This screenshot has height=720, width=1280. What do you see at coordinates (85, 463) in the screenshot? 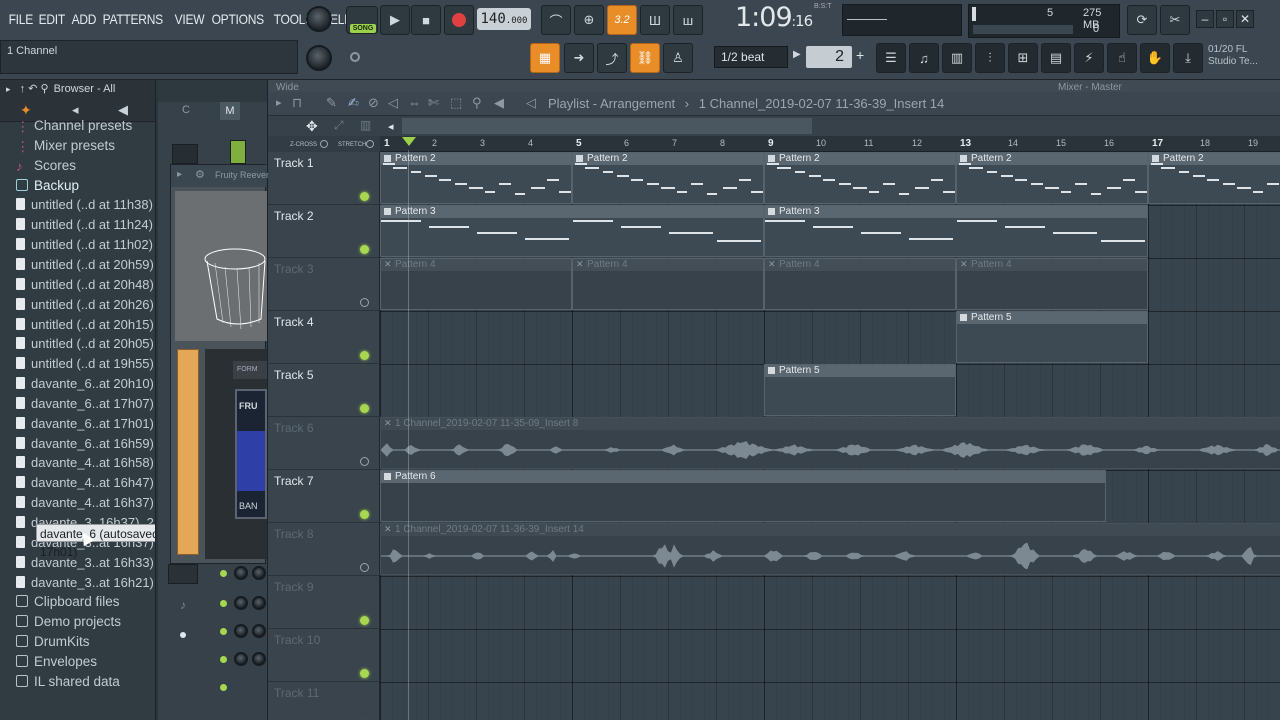
I see `browser-item: davante_4..at 16h58)` at bounding box center [85, 463].